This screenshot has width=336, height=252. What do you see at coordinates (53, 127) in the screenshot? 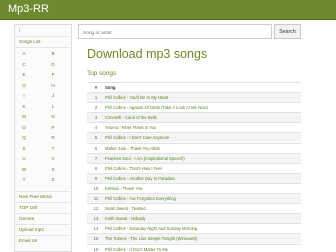
I see `letter-link-p: P` at bounding box center [53, 127].